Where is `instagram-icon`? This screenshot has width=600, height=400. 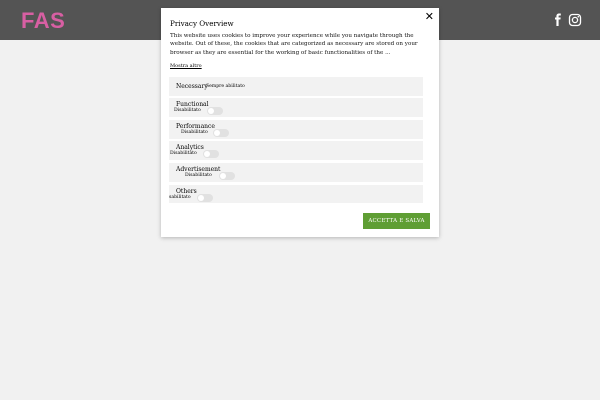
instagram-icon is located at coordinates (575, 20).